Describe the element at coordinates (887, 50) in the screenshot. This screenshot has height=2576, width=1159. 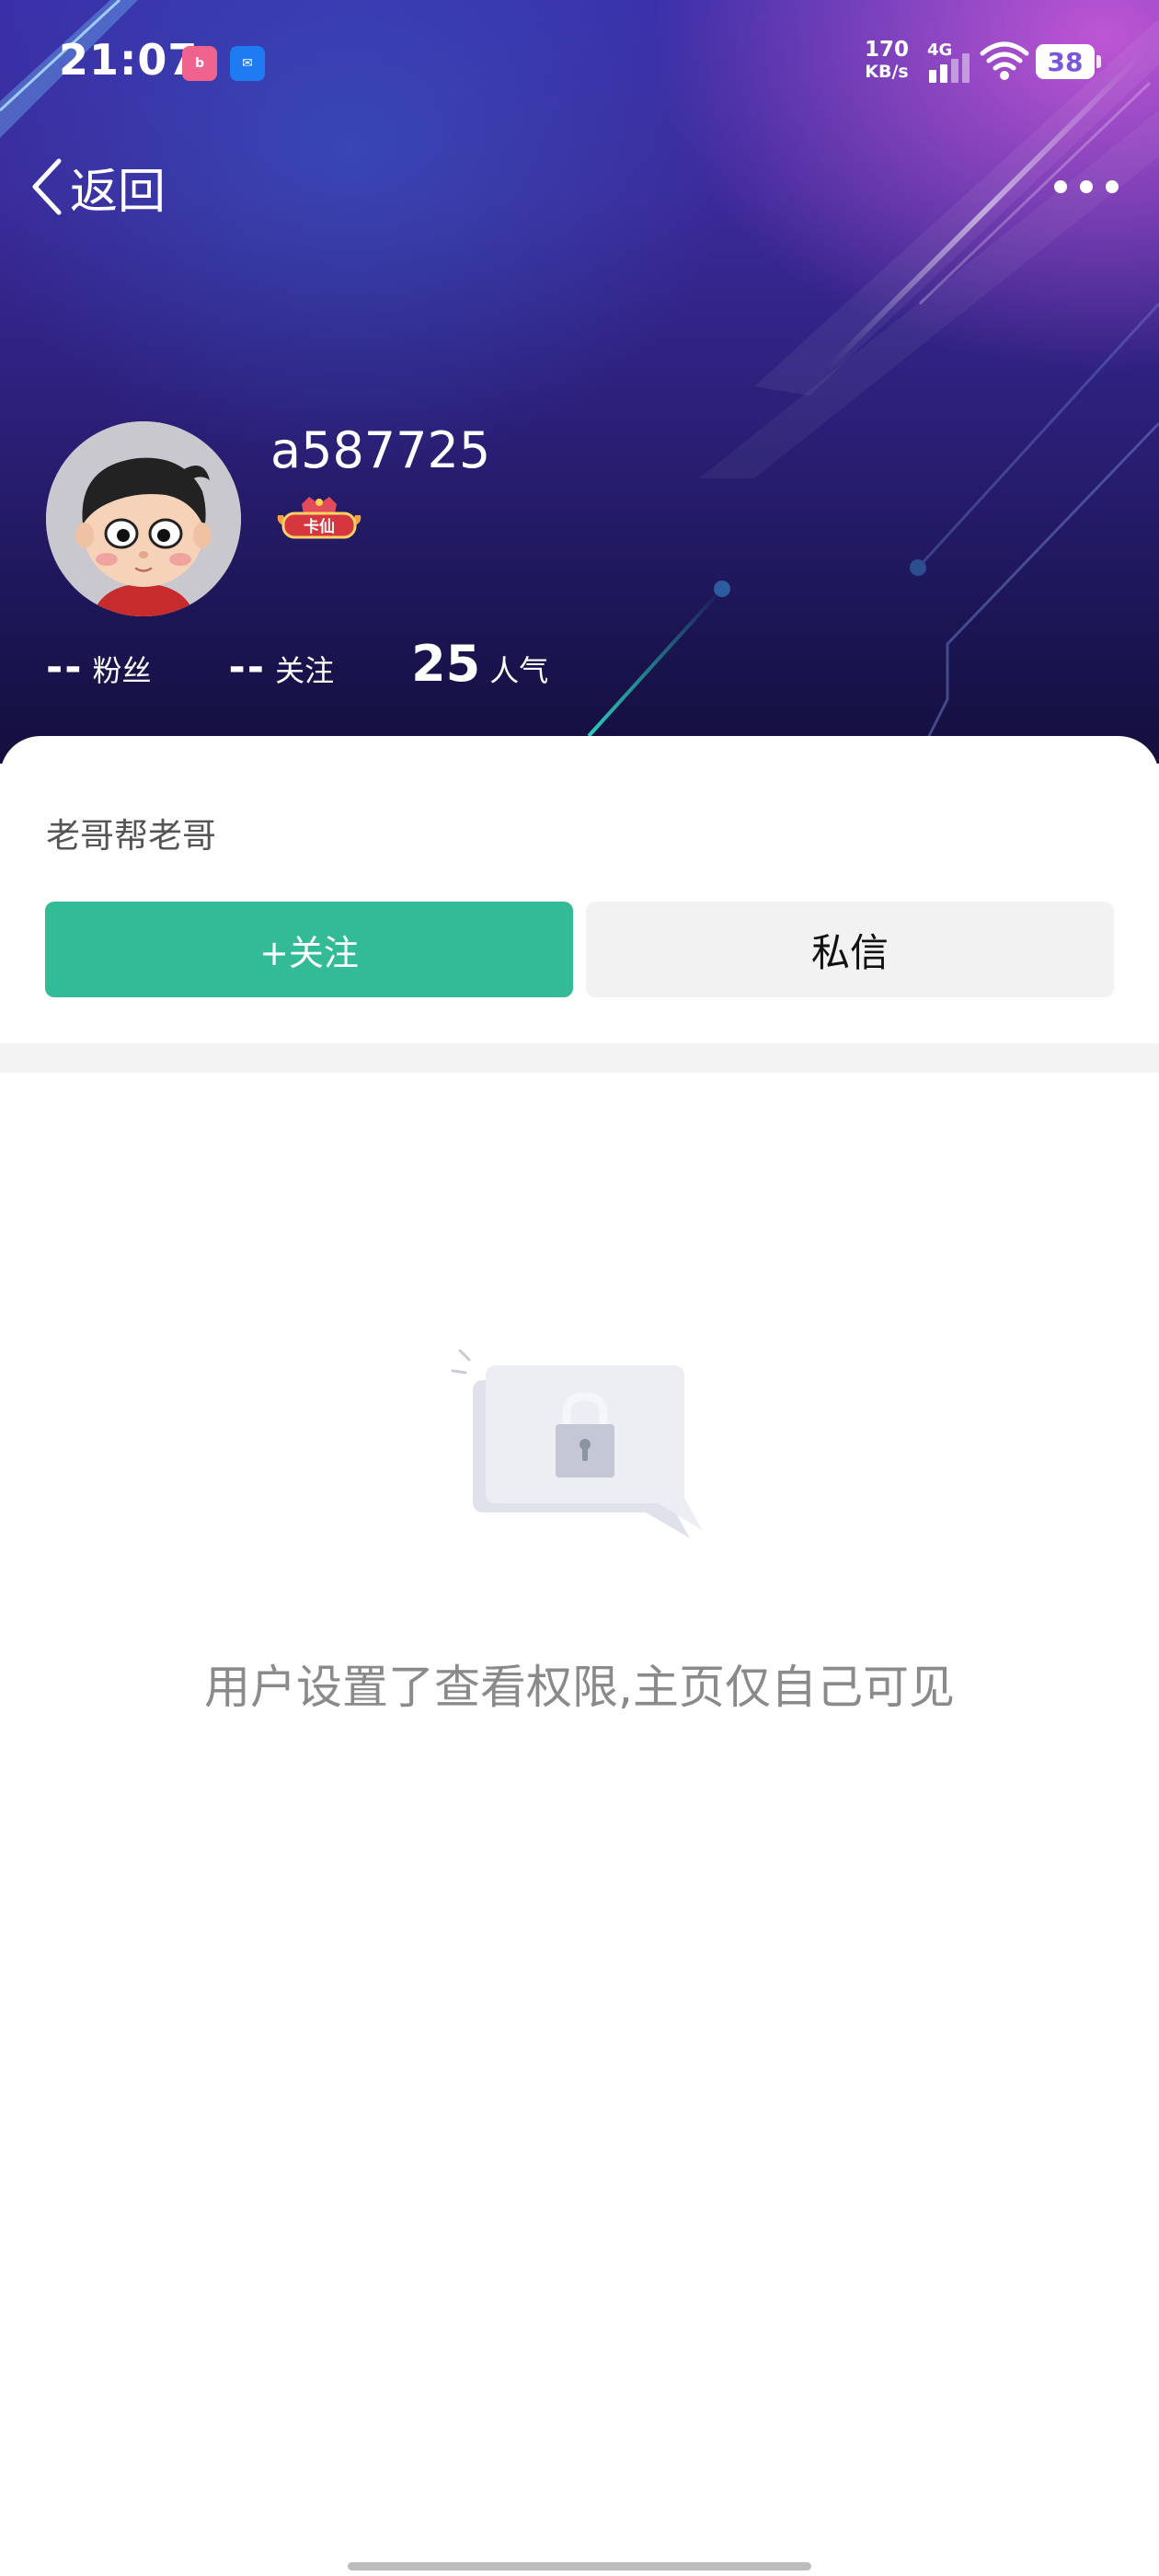
I see `network-speed-value: 170` at that location.